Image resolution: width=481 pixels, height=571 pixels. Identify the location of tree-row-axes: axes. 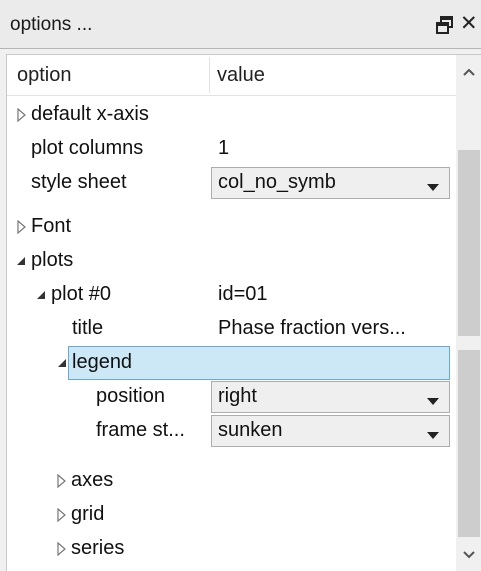
(231, 481).